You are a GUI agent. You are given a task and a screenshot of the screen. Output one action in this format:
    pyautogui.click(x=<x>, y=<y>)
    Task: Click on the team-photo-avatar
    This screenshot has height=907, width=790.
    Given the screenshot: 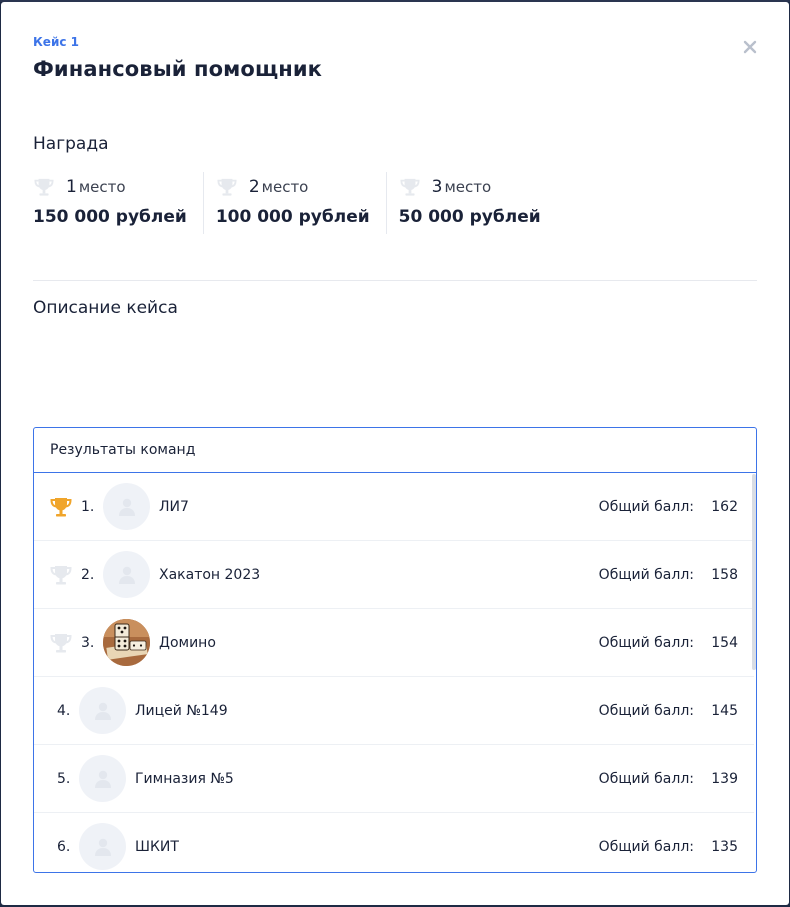 What is the action you would take?
    pyautogui.click(x=126, y=642)
    